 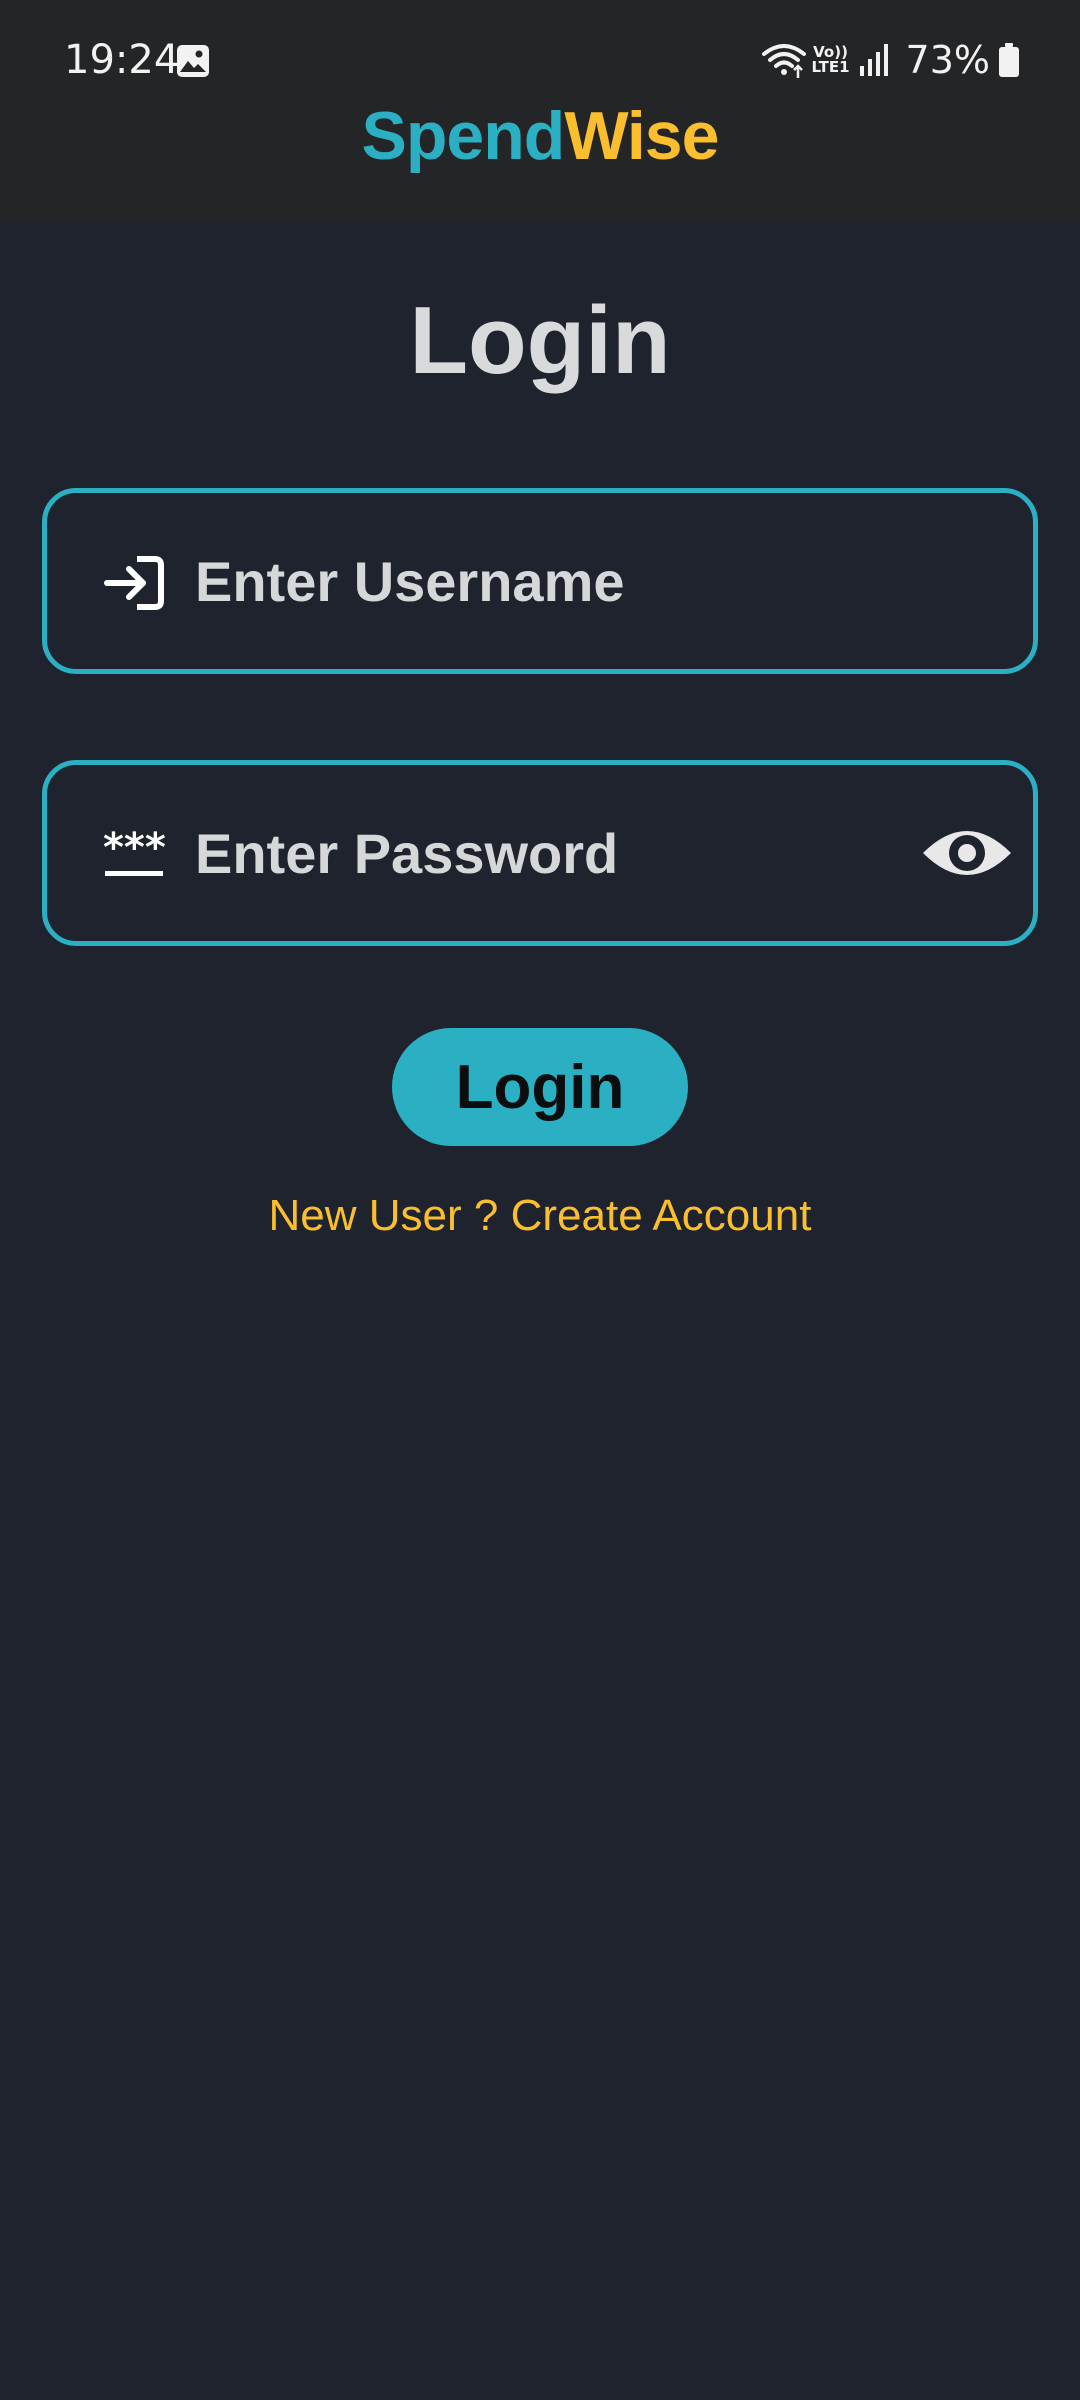 I want to click on login-arrow-icon, so click(x=134, y=583).